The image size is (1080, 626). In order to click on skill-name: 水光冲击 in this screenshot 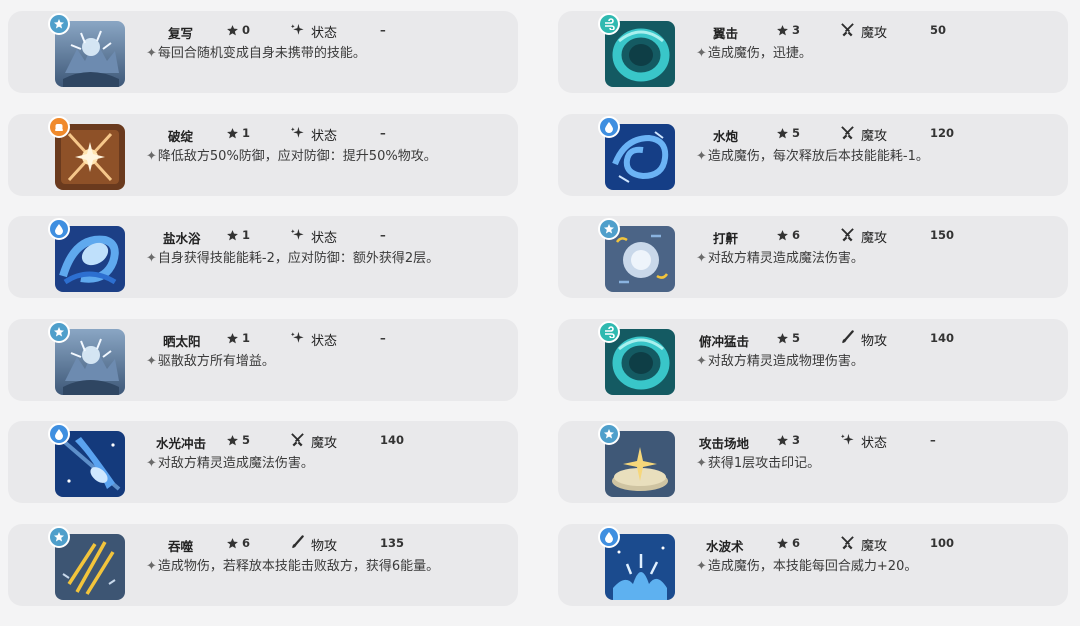, I will do `click(181, 443)`.